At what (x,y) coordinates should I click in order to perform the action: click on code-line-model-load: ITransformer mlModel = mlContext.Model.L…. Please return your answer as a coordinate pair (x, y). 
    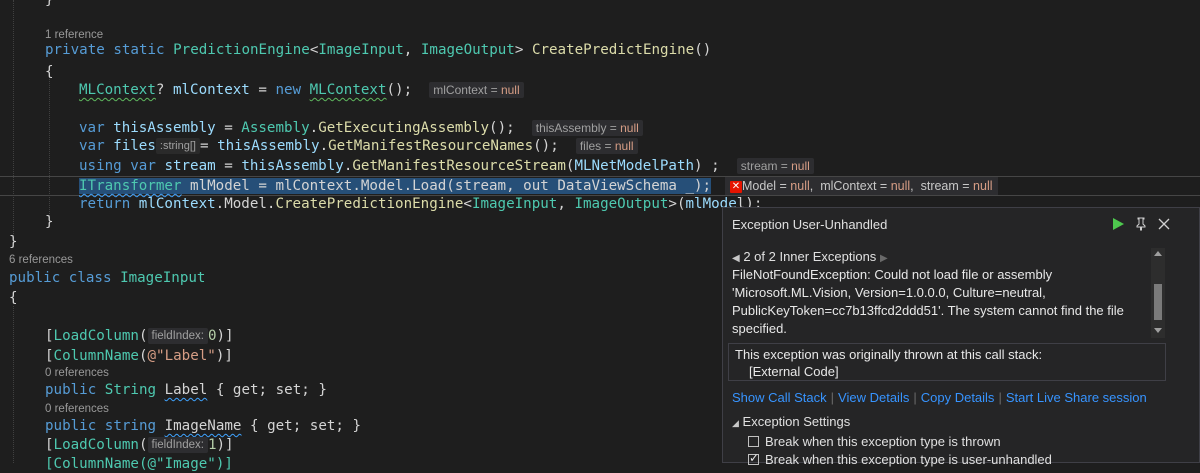
    Looking at the image, I should click on (395, 186).